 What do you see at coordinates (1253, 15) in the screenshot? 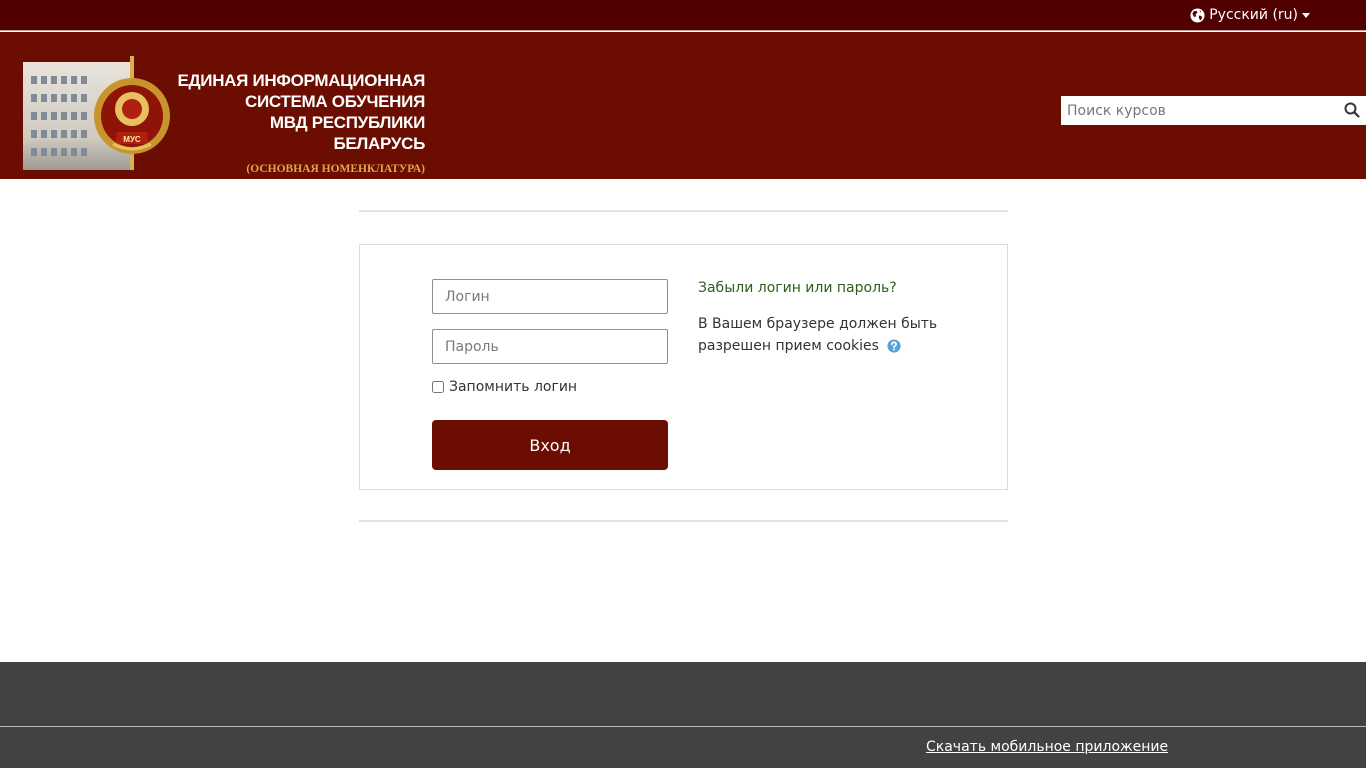
I see `language-label: Русский ‎(ru)‎` at bounding box center [1253, 15].